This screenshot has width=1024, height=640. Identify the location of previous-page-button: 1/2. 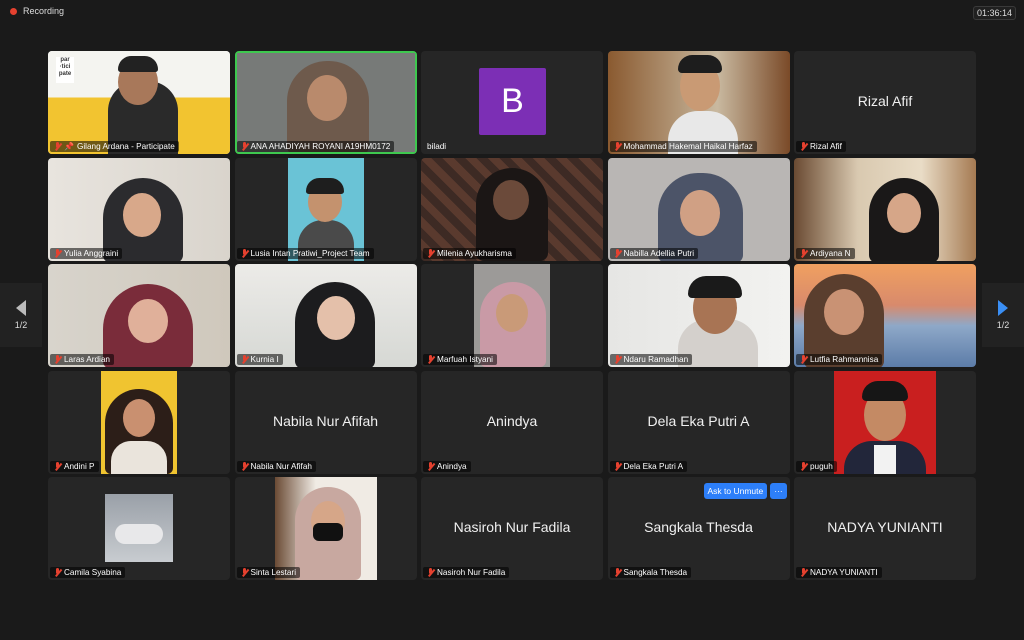
(21, 315).